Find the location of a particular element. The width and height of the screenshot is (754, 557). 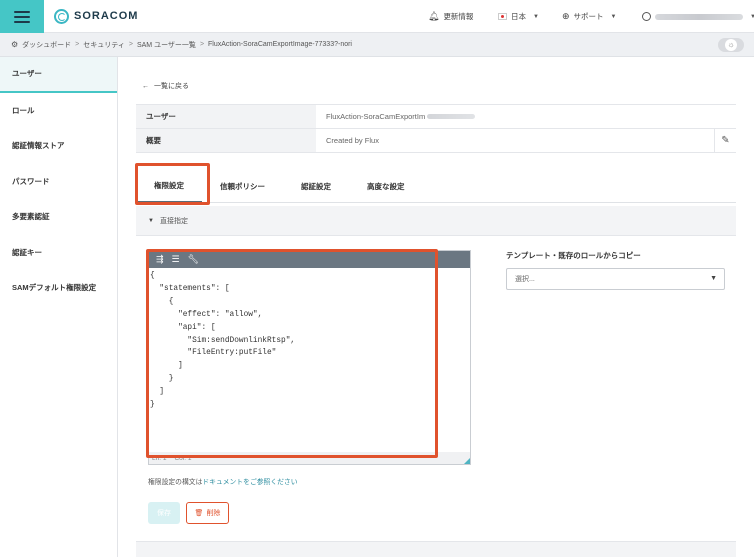

next-section-edge is located at coordinates (436, 549).